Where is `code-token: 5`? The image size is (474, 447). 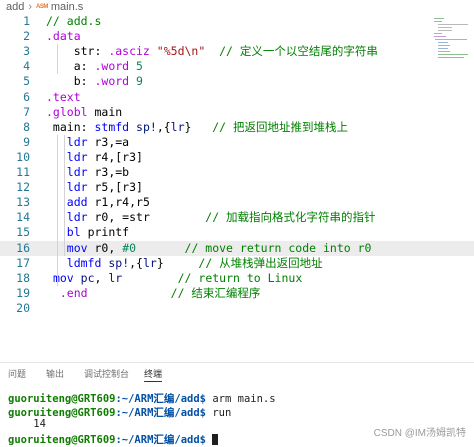 code-token: 5 is located at coordinates (139, 66).